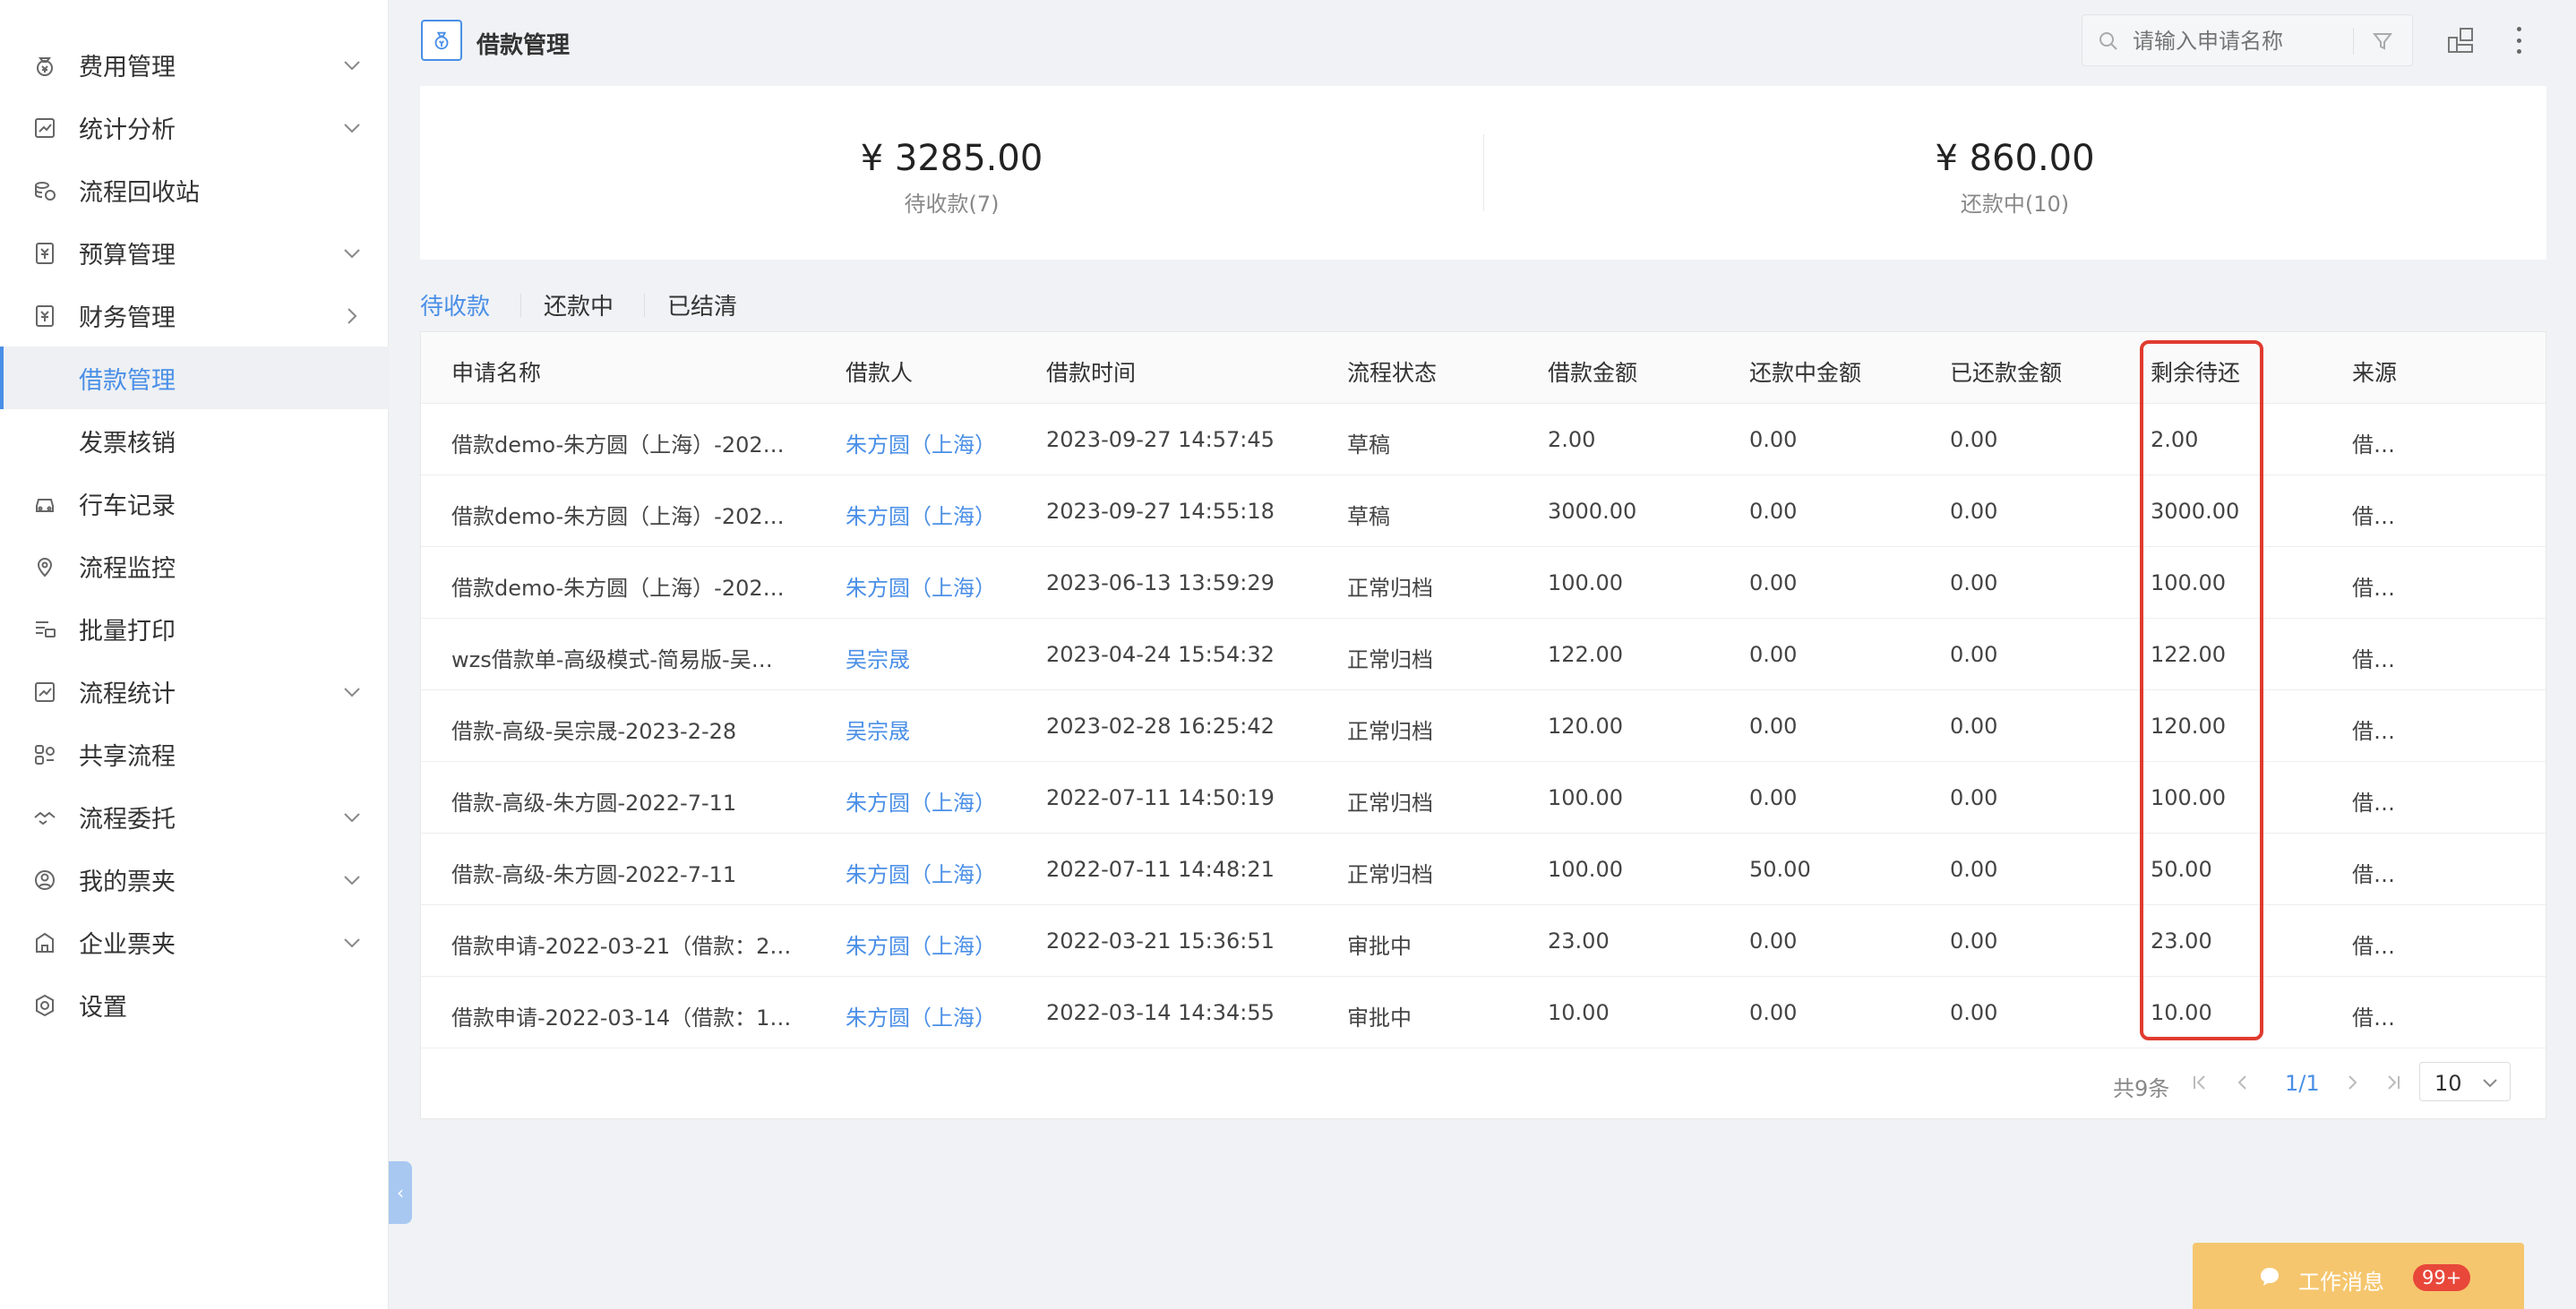 The height and width of the screenshot is (1309, 2576). I want to click on cell-amount: 2.00, so click(1572, 439).